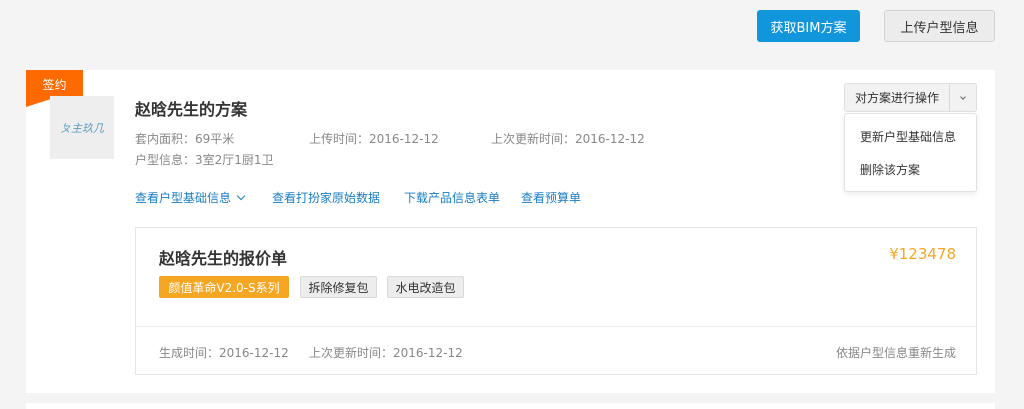 The image size is (1024, 409). Describe the element at coordinates (939, 26) in the screenshot. I see `upload-layout-button: 上传户型信息` at that location.